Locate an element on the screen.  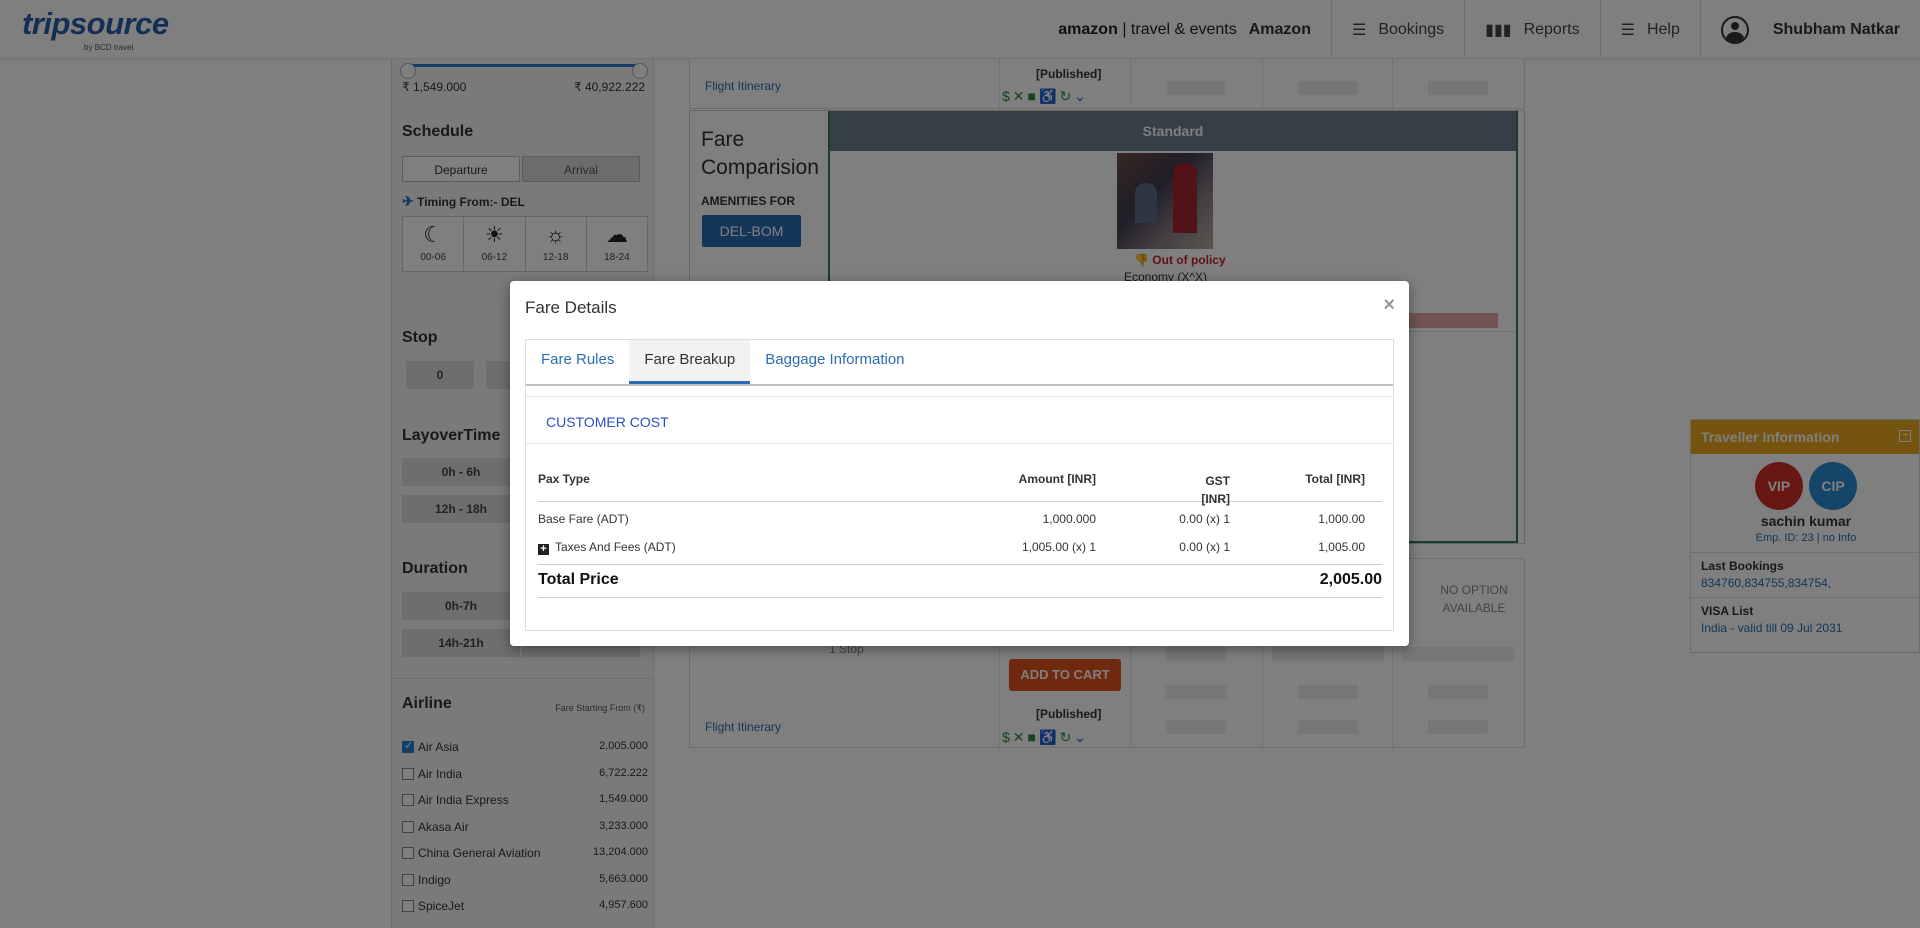
total-price-label: Total Price is located at coordinates (578, 579).